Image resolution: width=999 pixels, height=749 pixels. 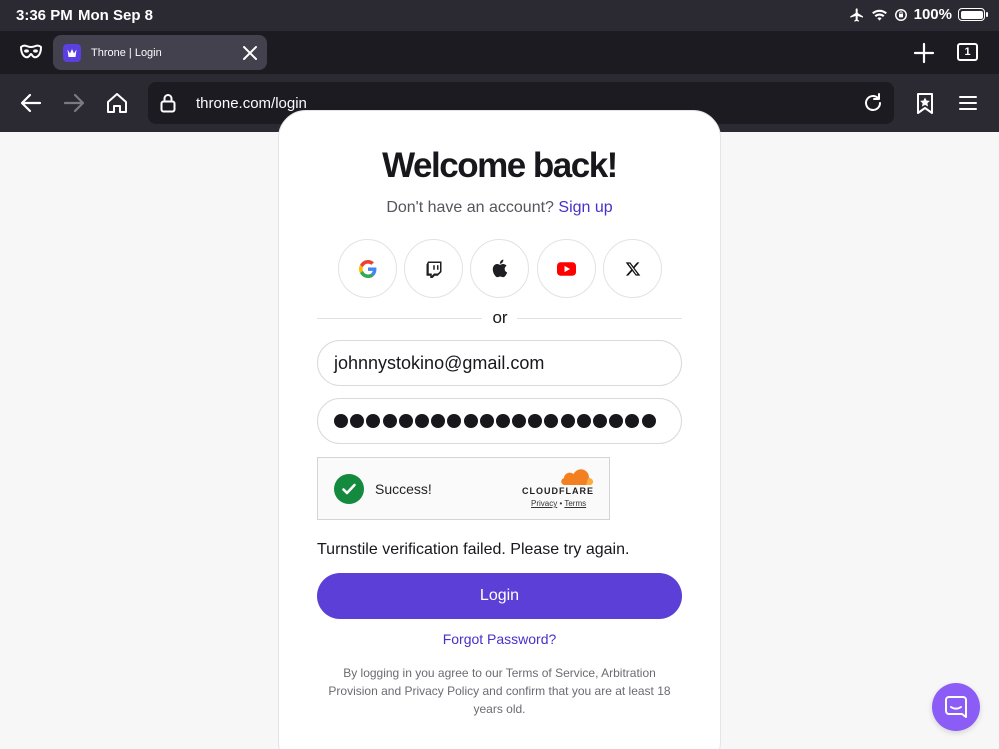 I want to click on divider-right, so click(x=599, y=318).